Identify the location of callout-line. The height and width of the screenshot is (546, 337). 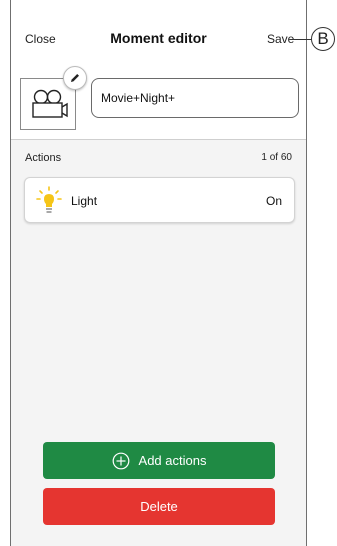
(301, 39).